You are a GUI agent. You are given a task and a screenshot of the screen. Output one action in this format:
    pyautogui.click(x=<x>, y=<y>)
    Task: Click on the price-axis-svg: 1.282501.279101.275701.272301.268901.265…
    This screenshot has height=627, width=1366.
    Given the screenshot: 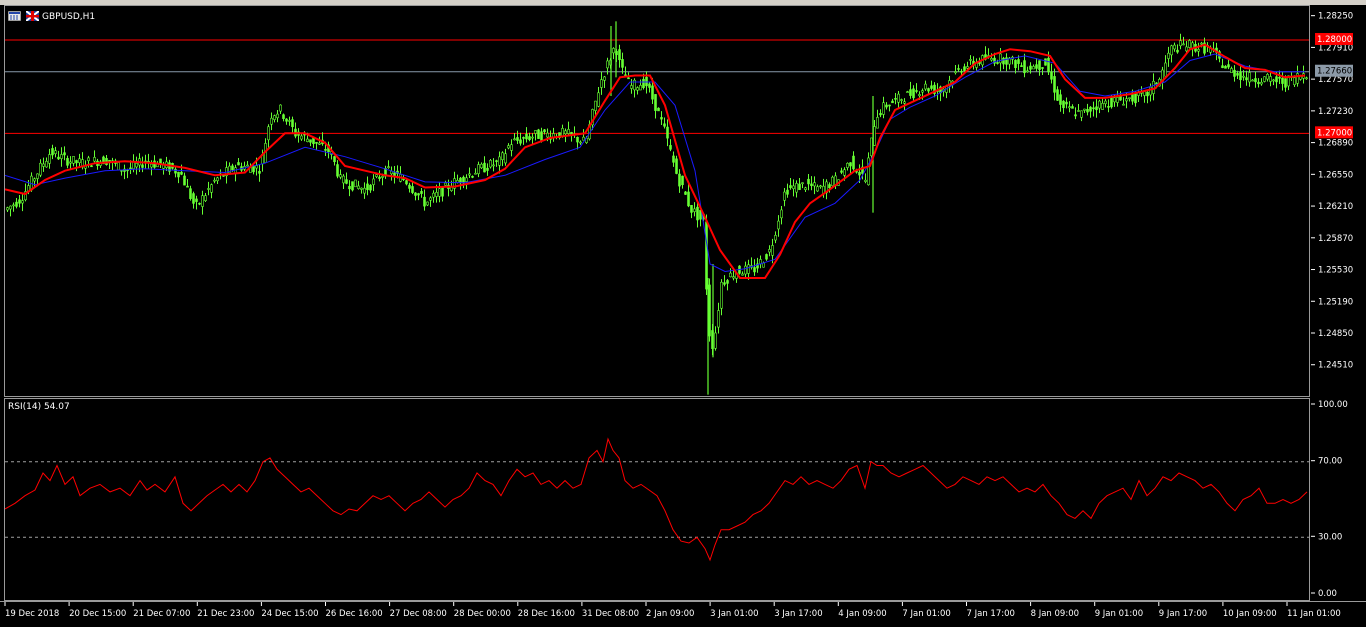 What is the action you would take?
    pyautogui.click(x=1332, y=305)
    